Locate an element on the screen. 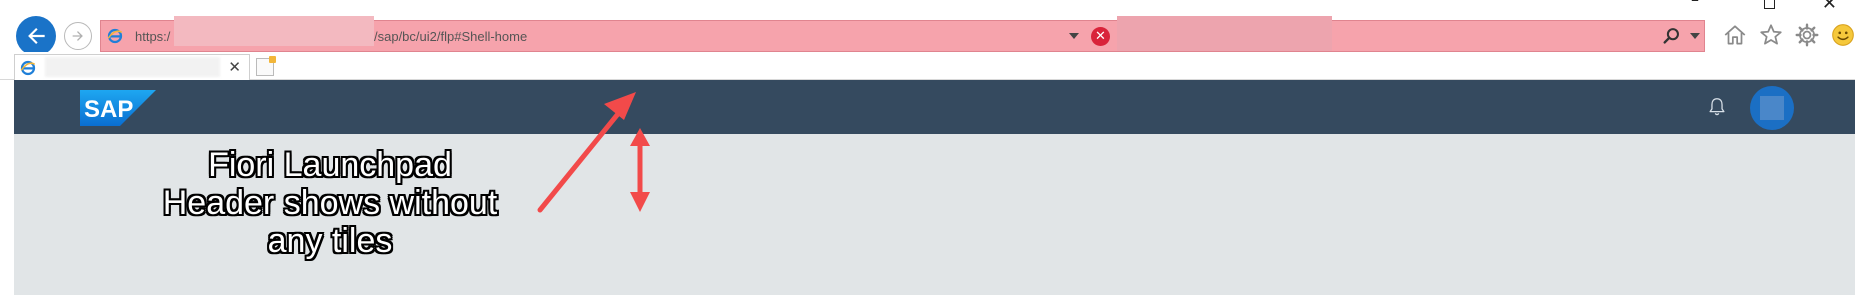 The width and height of the screenshot is (1855, 295). annotation-line-1: Fiori Launchpad is located at coordinates (330, 165).